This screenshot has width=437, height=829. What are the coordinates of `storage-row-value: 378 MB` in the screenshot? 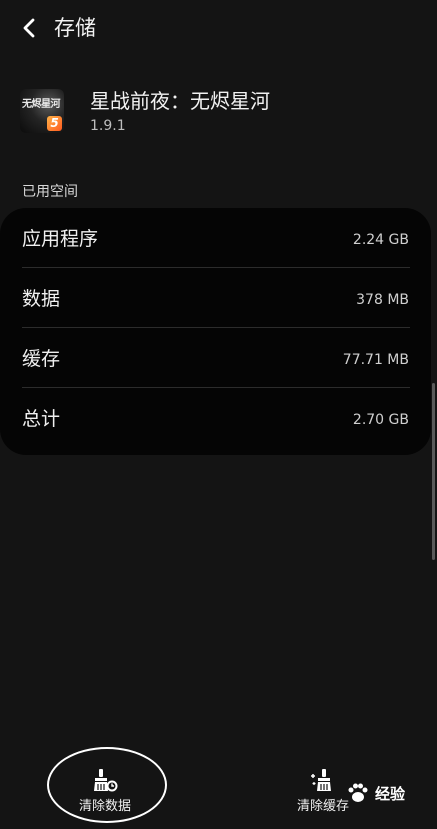 It's located at (382, 300).